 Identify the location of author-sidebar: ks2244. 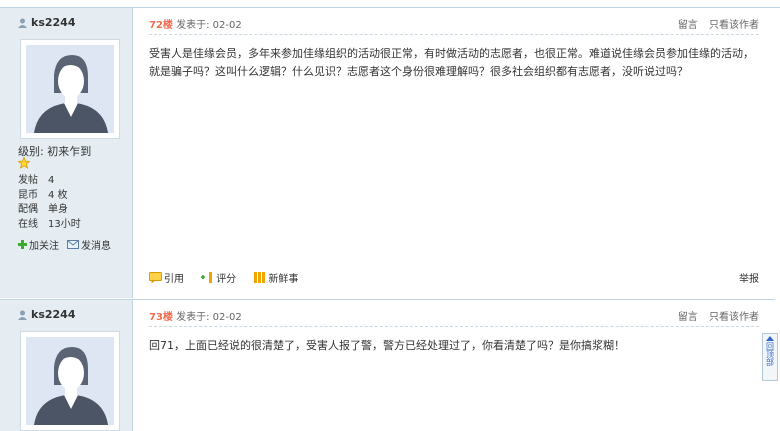
(66, 365).